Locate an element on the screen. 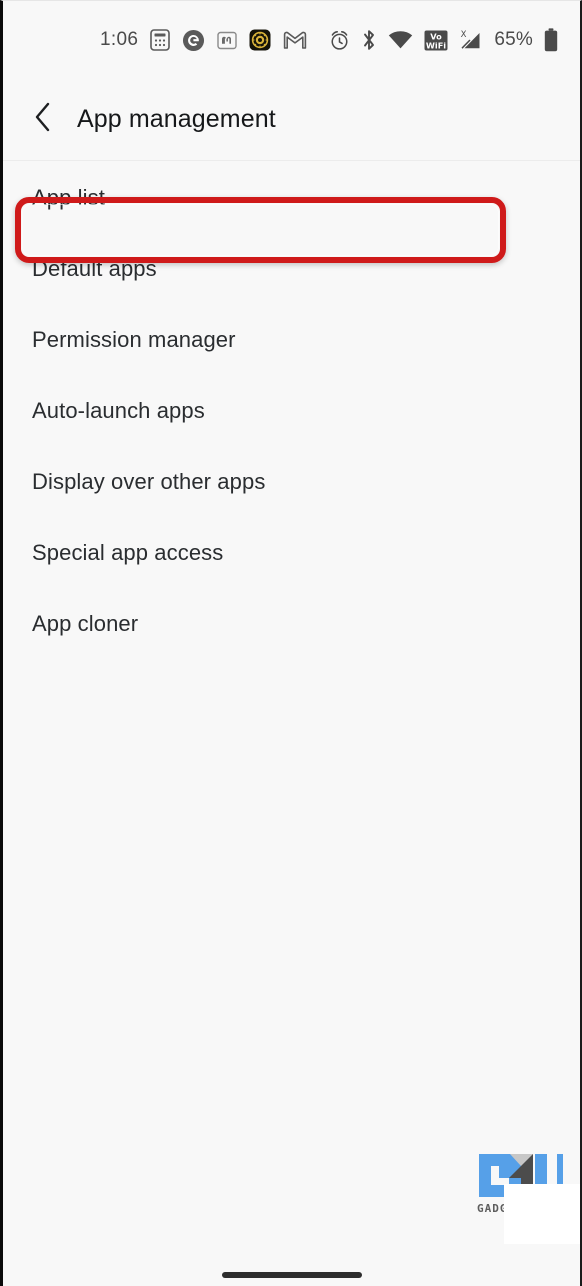  list-item-app-list: App list is located at coordinates (291, 197).